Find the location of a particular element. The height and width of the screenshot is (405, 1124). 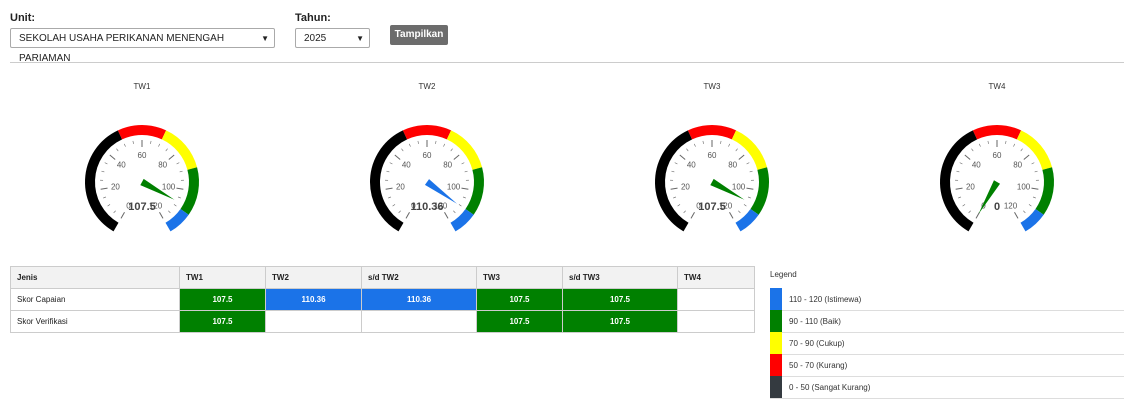

col-header-tw4: TW4 is located at coordinates (716, 277).